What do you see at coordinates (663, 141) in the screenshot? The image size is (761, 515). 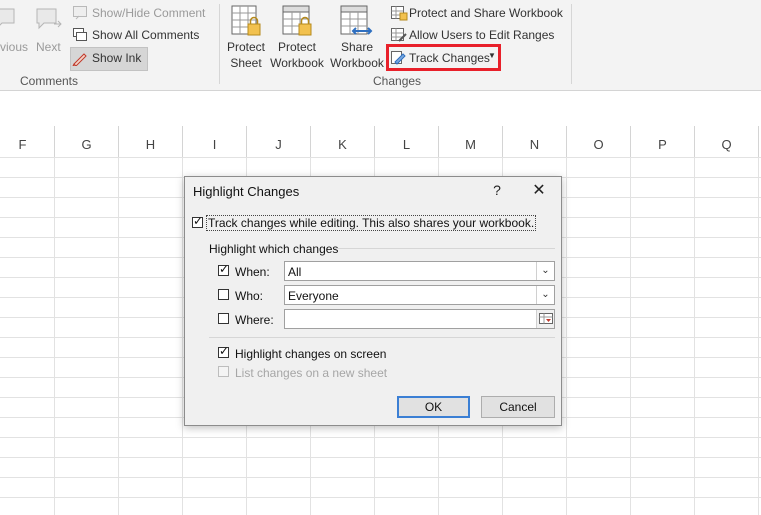 I see `column-header-p: P` at bounding box center [663, 141].